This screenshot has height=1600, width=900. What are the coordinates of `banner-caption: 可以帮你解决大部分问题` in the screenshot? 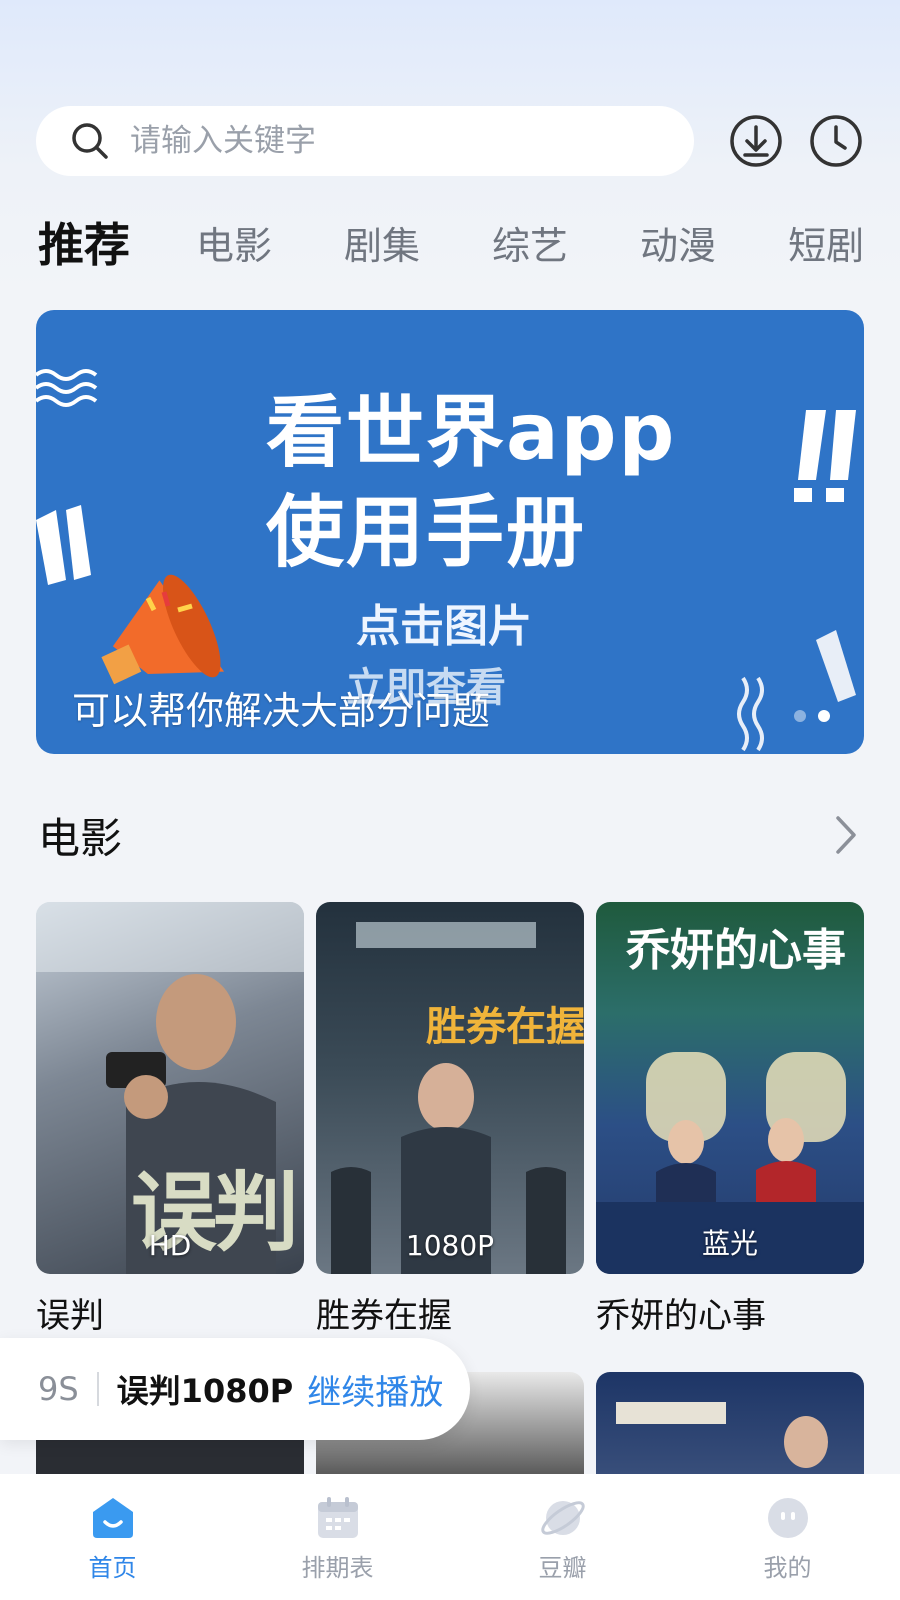 It's located at (281, 711).